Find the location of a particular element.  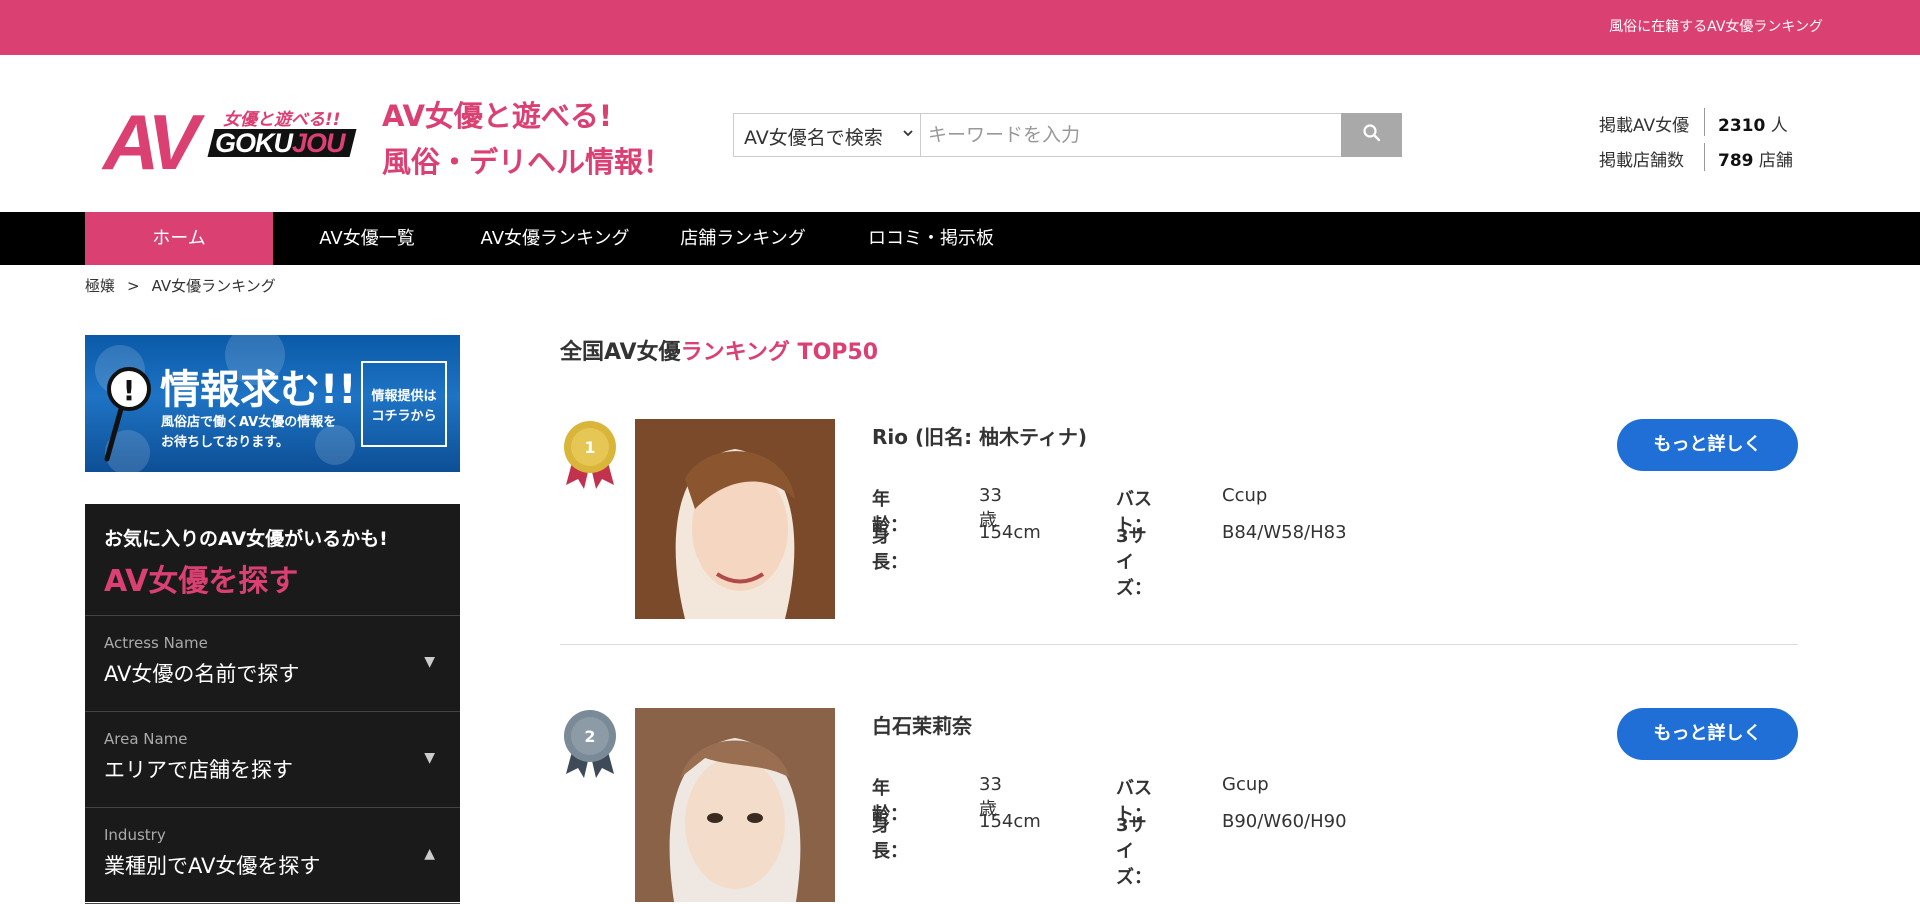

main-nav: ホーム AV女優一覧 AV女優ランキング 店舗ランキング ロコミ・掲示板 is located at coordinates (960, 238).